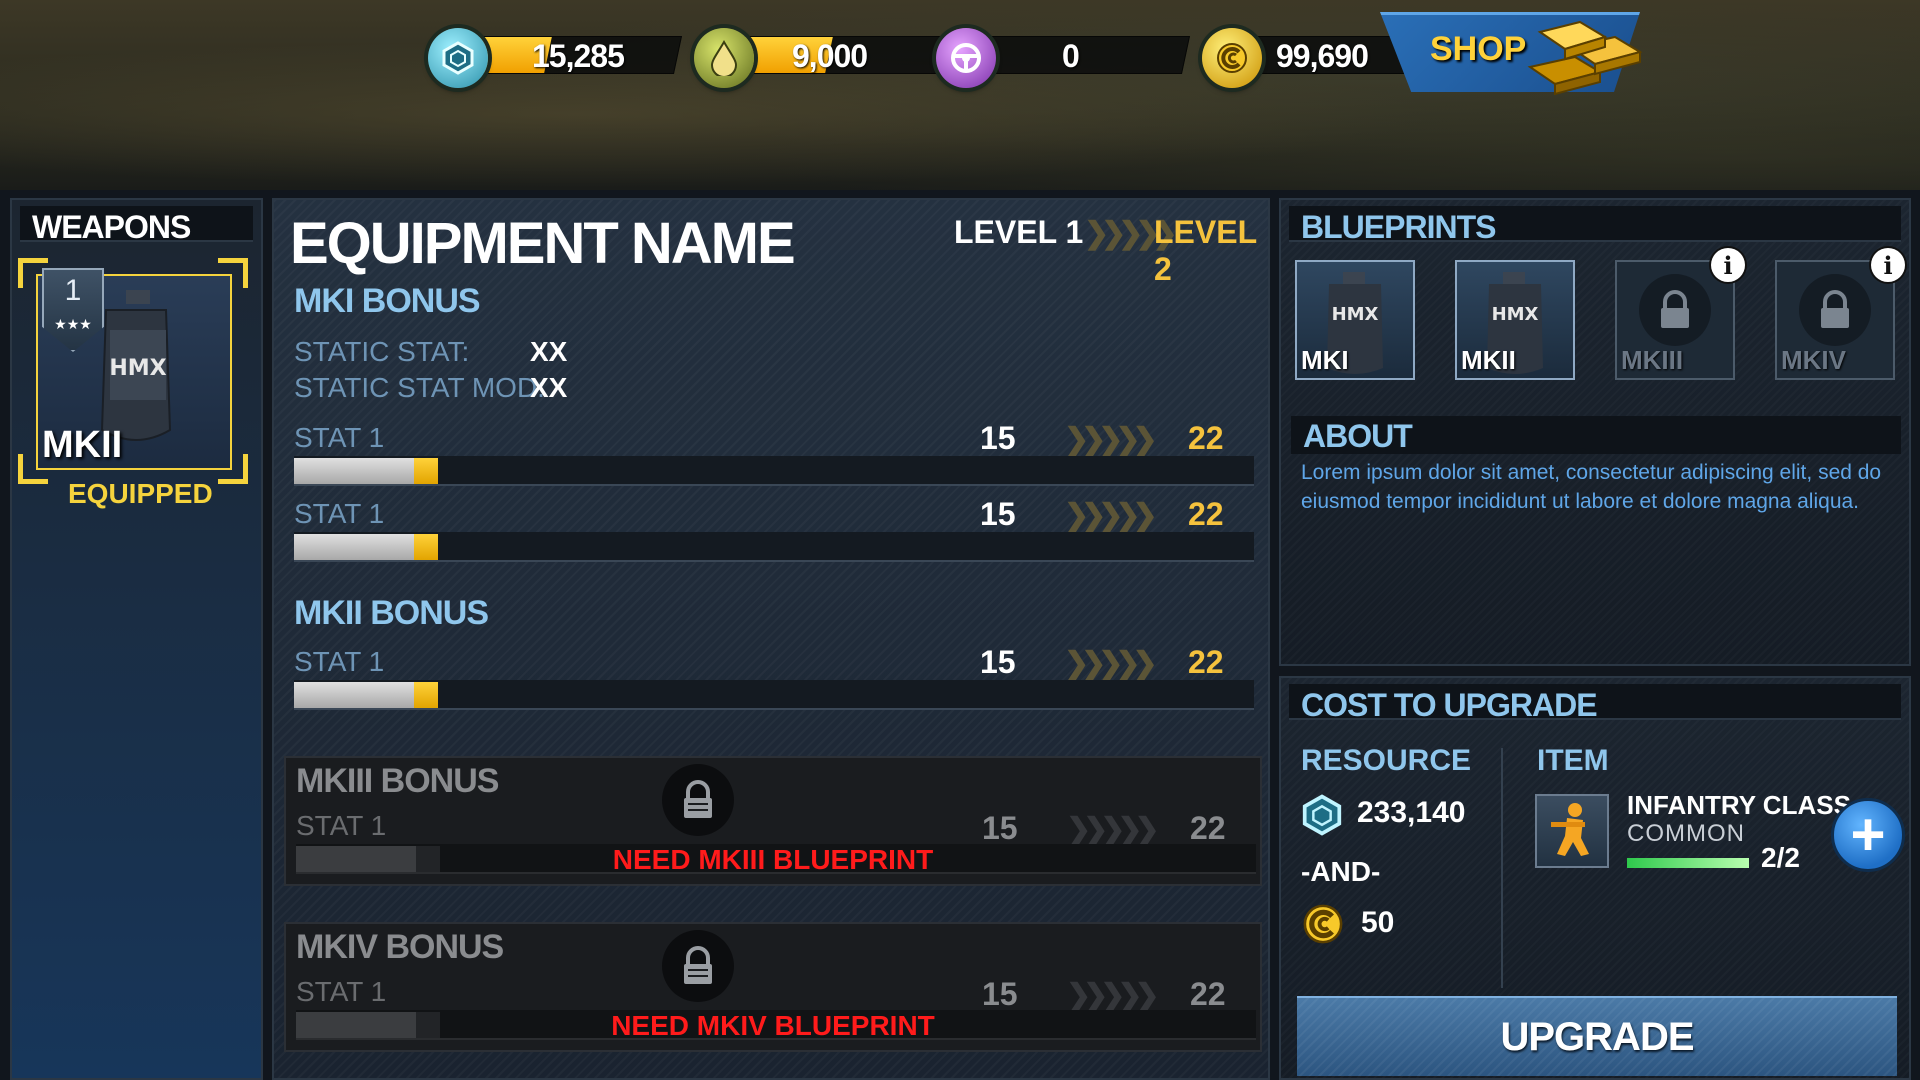  Describe the element at coordinates (1652, 360) in the screenshot. I see `blueprint-label: MKIII` at that location.